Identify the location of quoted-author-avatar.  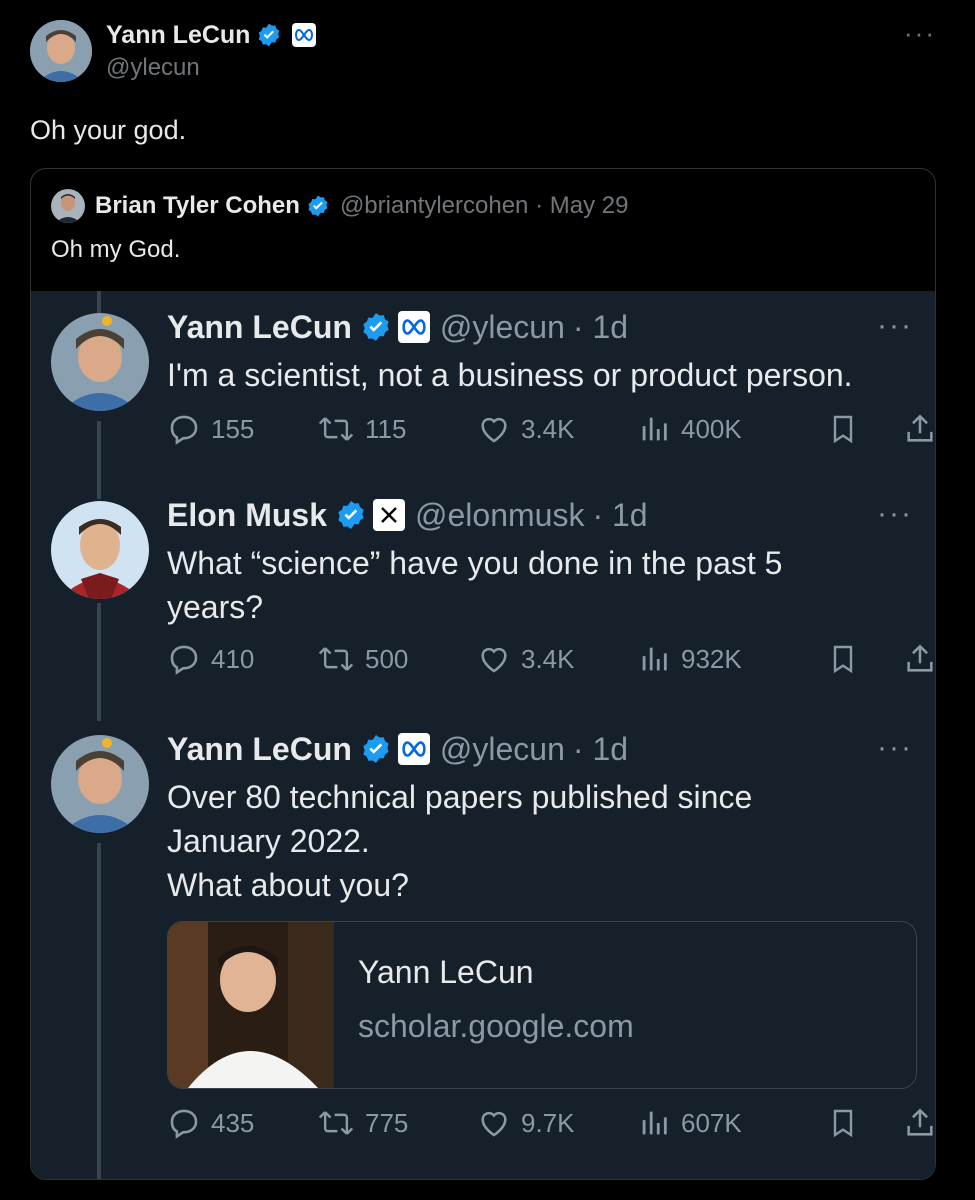
(68, 206).